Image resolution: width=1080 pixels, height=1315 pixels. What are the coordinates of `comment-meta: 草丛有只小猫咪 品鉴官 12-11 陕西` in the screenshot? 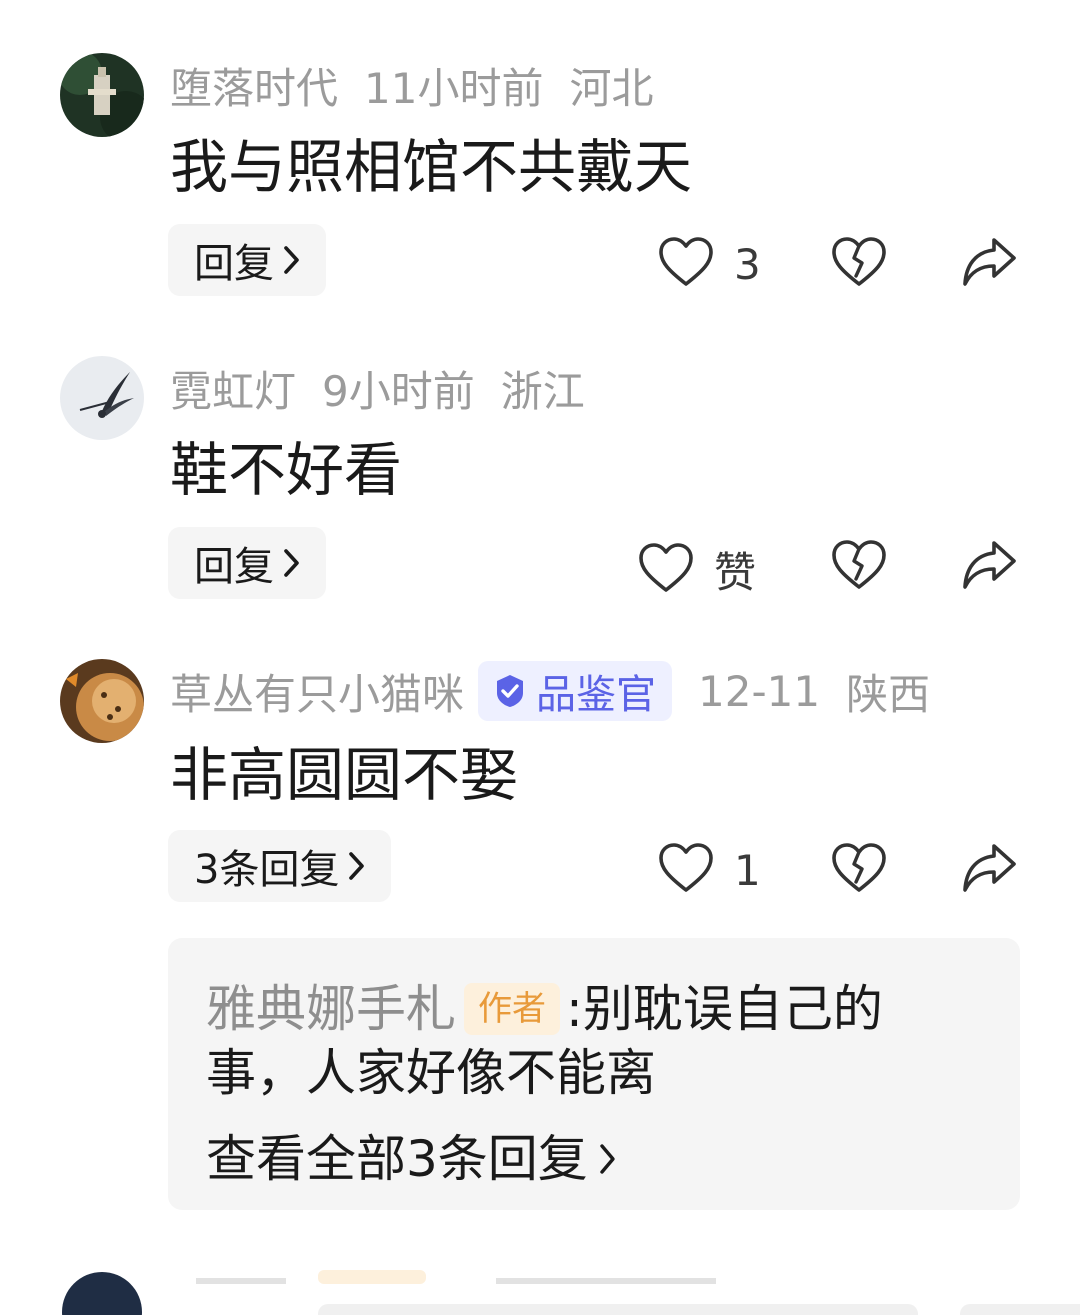 It's located at (550, 691).